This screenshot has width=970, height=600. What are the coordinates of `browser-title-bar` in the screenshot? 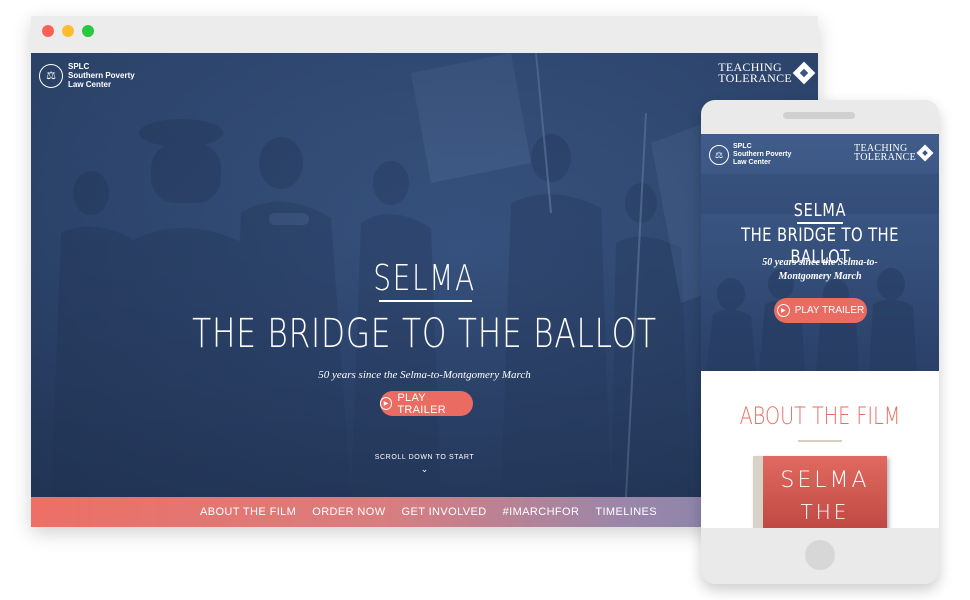 It's located at (424, 34).